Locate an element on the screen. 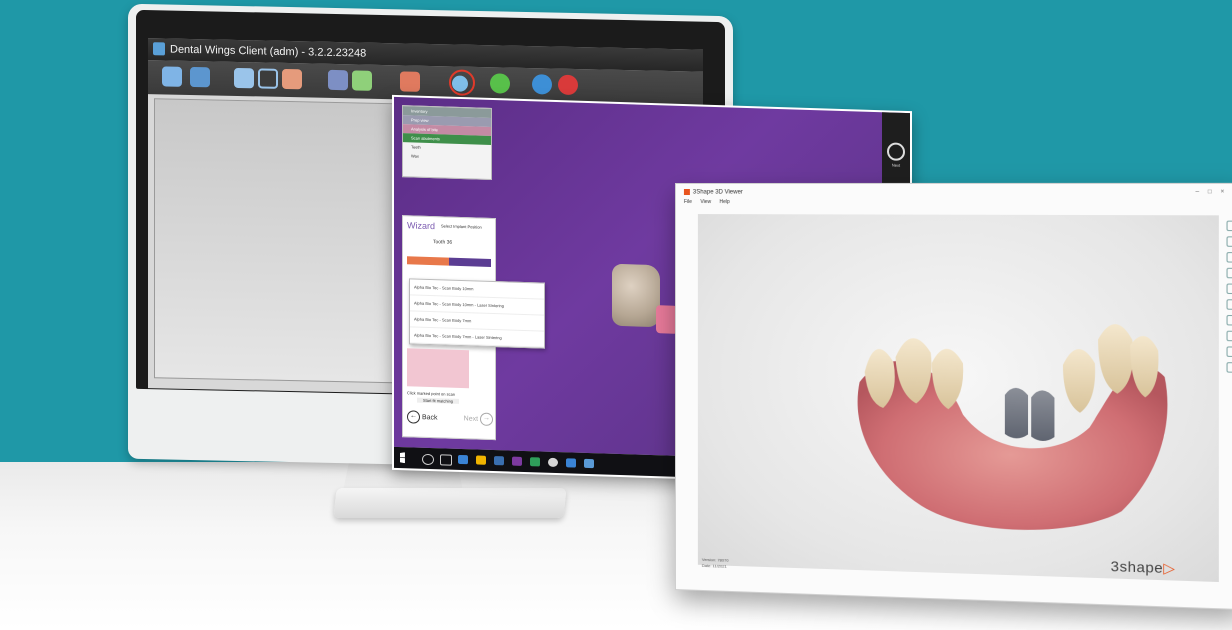  app-icon is located at coordinates (159, 49).